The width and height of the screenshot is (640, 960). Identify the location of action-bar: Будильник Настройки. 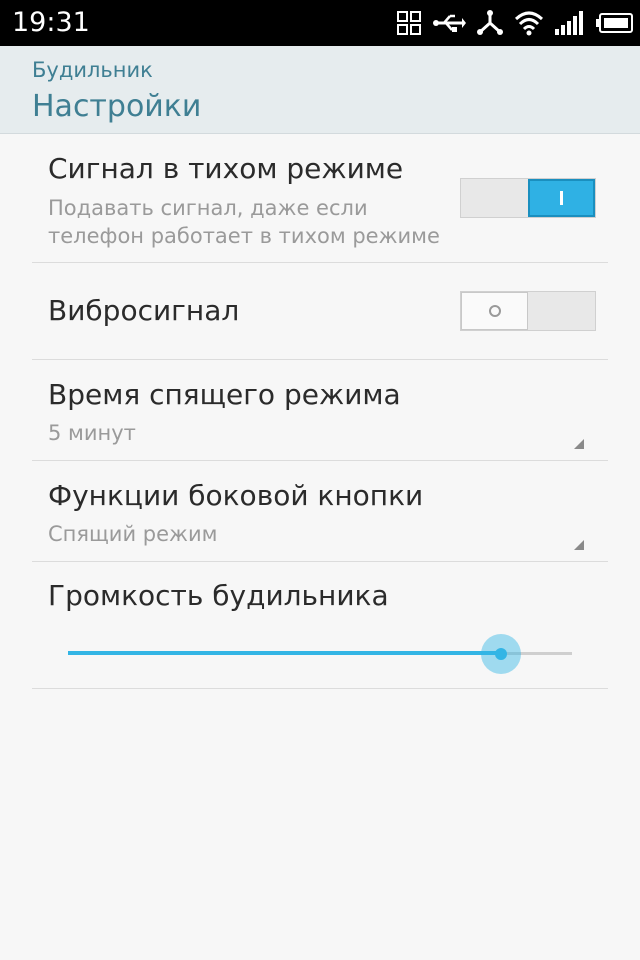
(320, 90).